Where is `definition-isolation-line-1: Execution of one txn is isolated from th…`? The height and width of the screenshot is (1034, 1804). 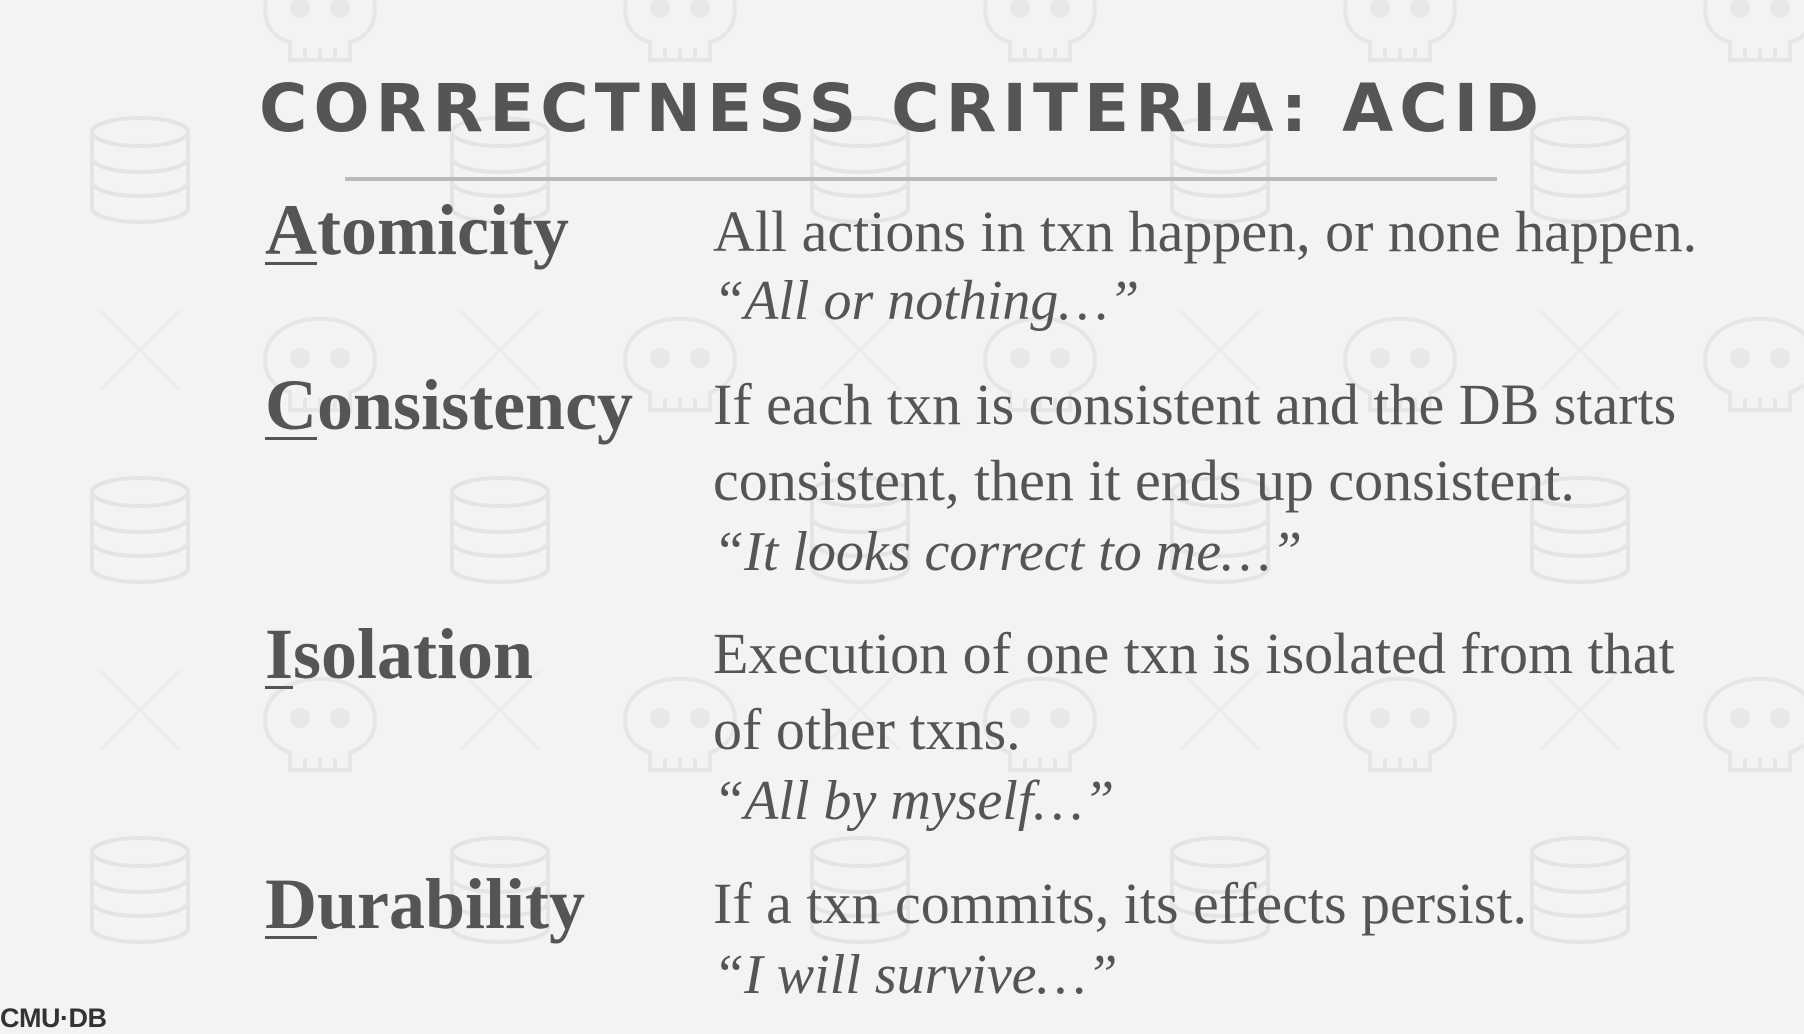 definition-isolation-line-1: Execution of one txn is isolated from th… is located at coordinates (1194, 653).